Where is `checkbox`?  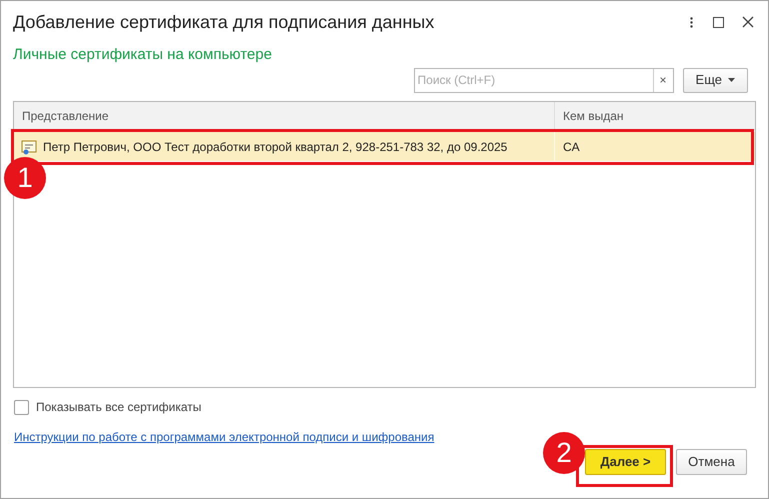 checkbox is located at coordinates (21, 407).